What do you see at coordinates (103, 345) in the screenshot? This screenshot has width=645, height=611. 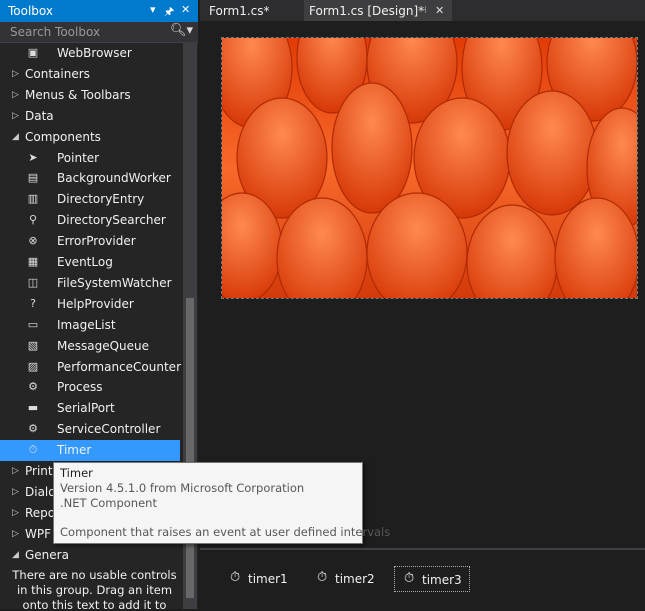 I see `toolbox-item-label: MessageQueue` at bounding box center [103, 345].